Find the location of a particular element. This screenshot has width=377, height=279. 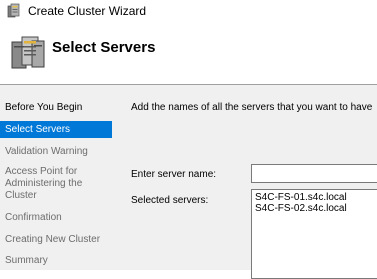

selected-servers-list: S4C-FS-01.s4c.local S4C-FS-02.s4c.local is located at coordinates (314, 234).